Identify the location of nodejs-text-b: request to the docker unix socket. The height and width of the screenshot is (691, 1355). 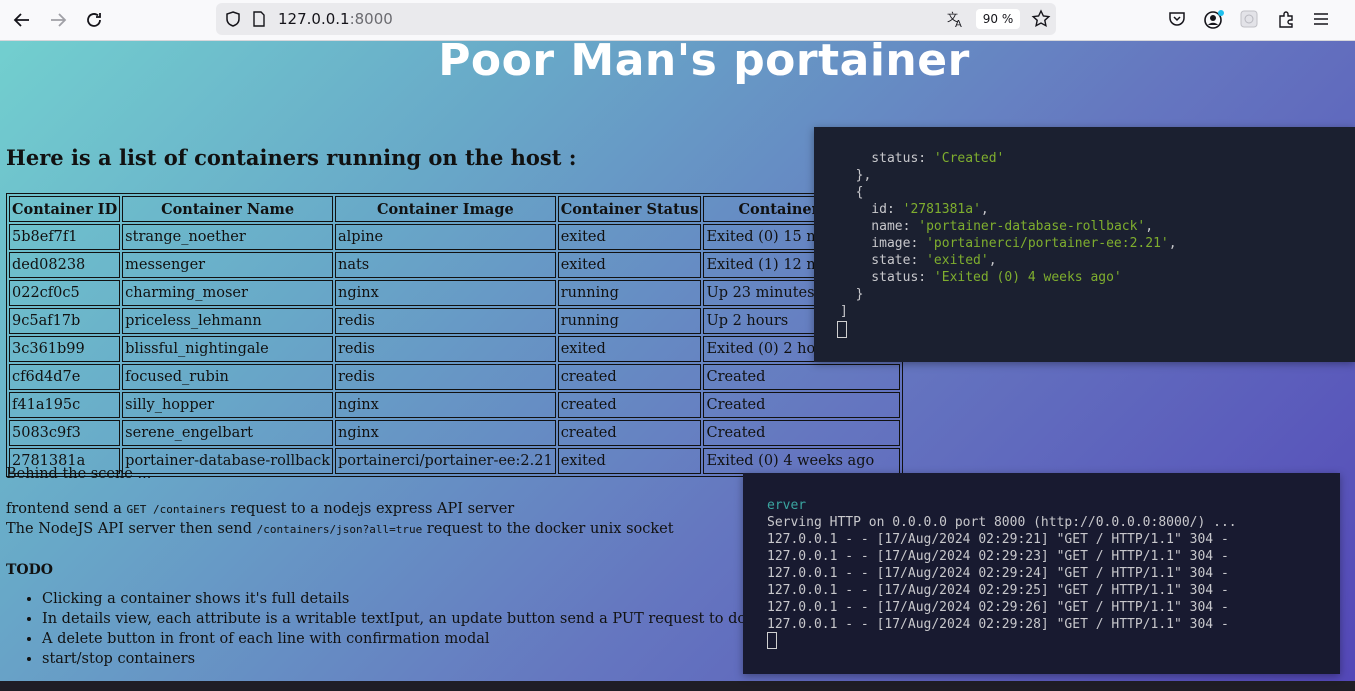
(548, 529).